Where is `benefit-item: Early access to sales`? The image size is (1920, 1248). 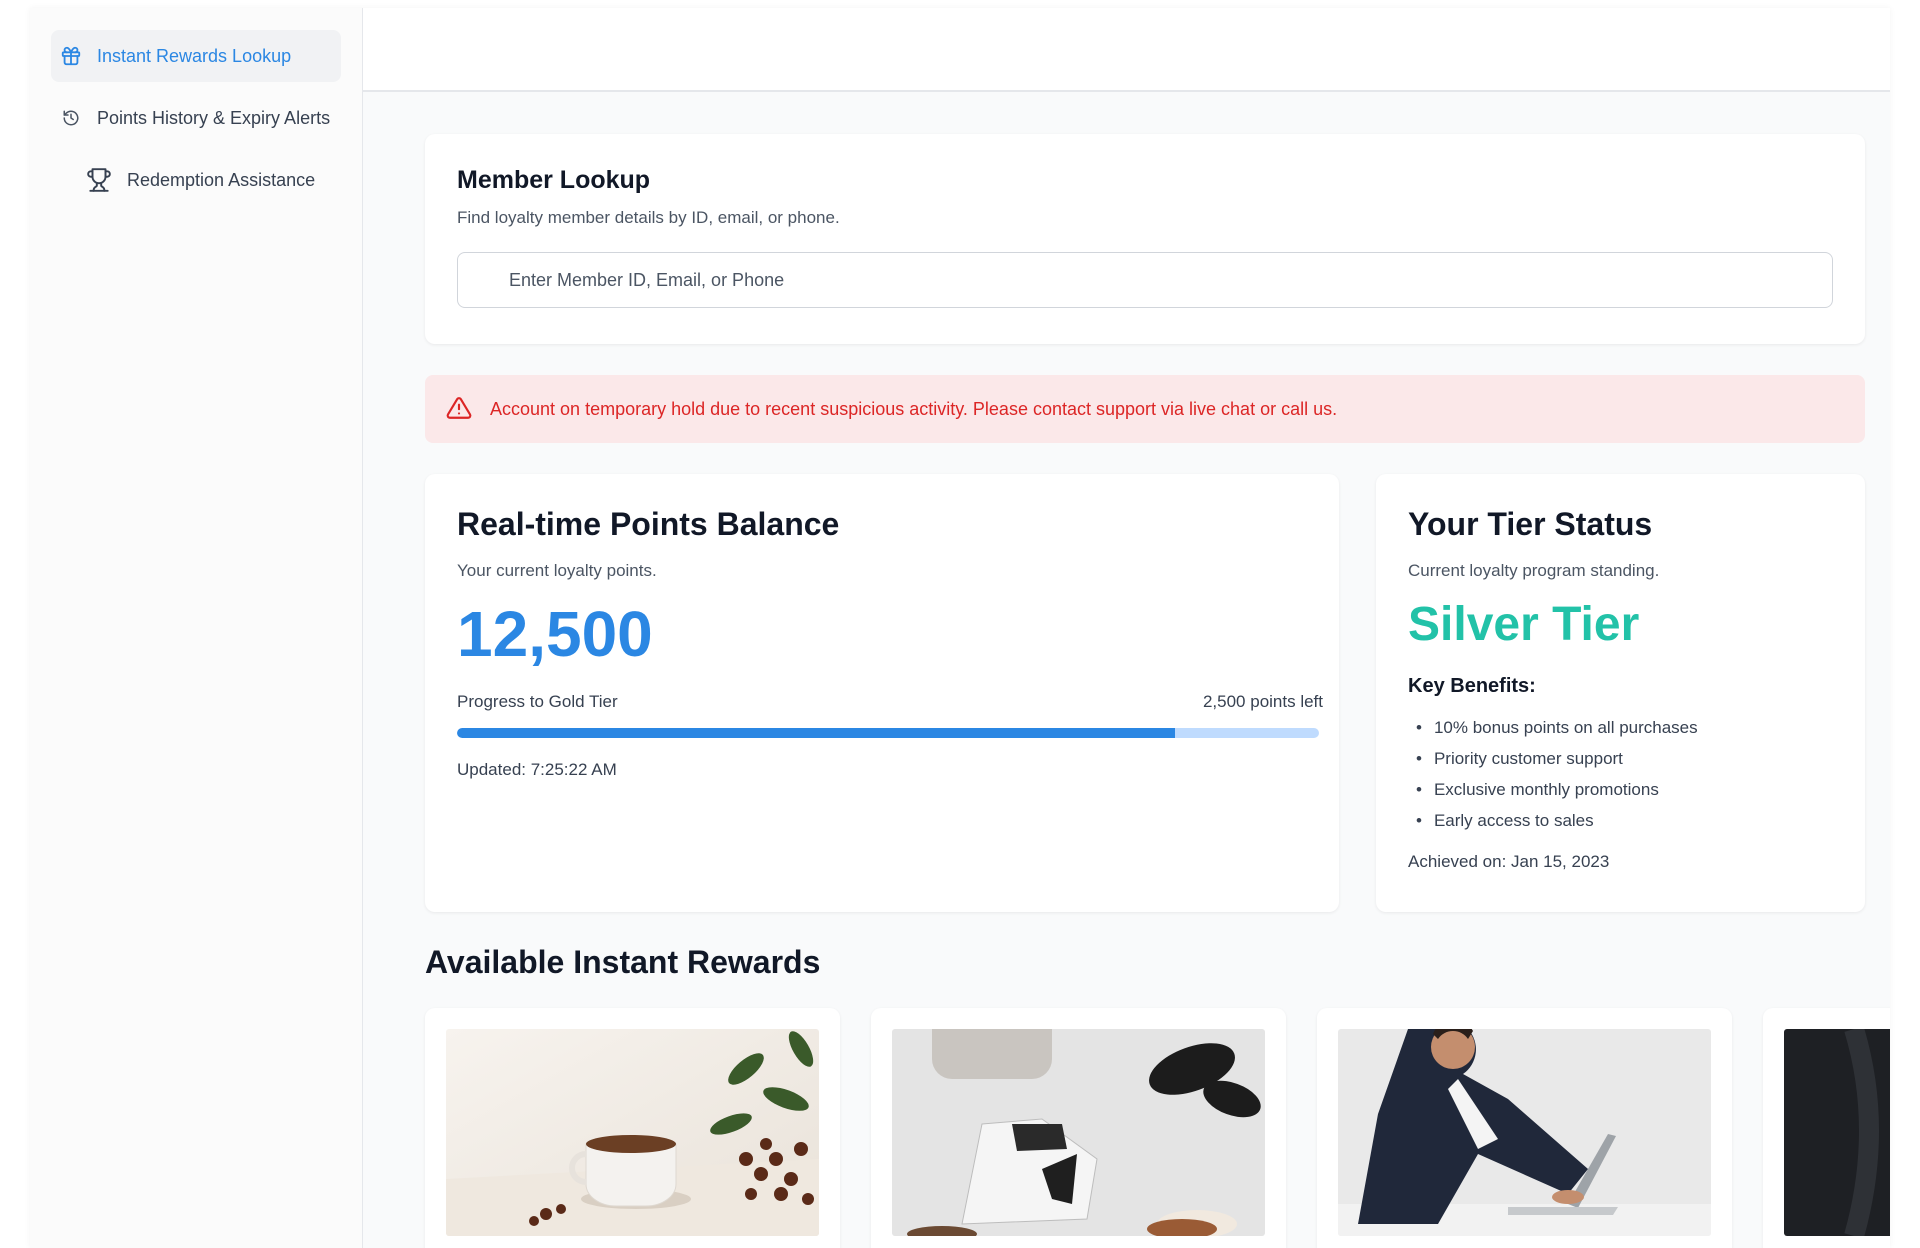 benefit-item: Early access to sales is located at coordinates (1620, 820).